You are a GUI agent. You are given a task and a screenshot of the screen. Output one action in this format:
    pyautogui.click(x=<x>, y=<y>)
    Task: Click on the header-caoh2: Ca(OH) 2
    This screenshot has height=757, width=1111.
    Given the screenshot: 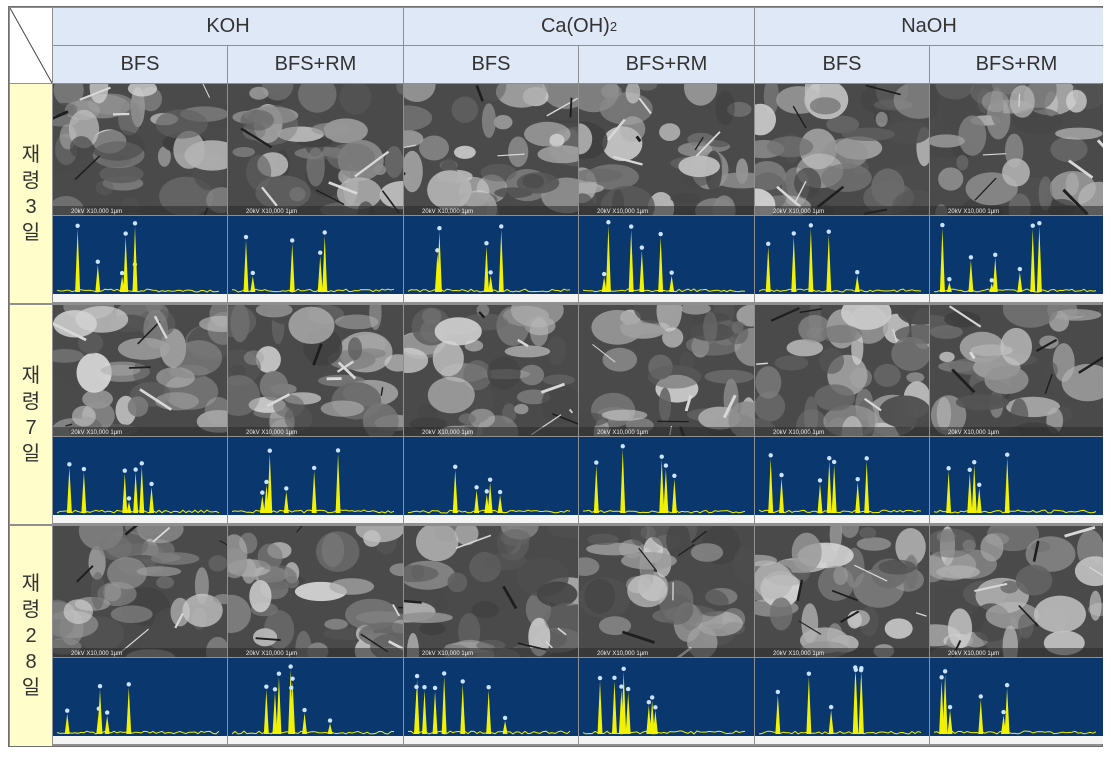 What is the action you would take?
    pyautogui.click(x=579, y=26)
    